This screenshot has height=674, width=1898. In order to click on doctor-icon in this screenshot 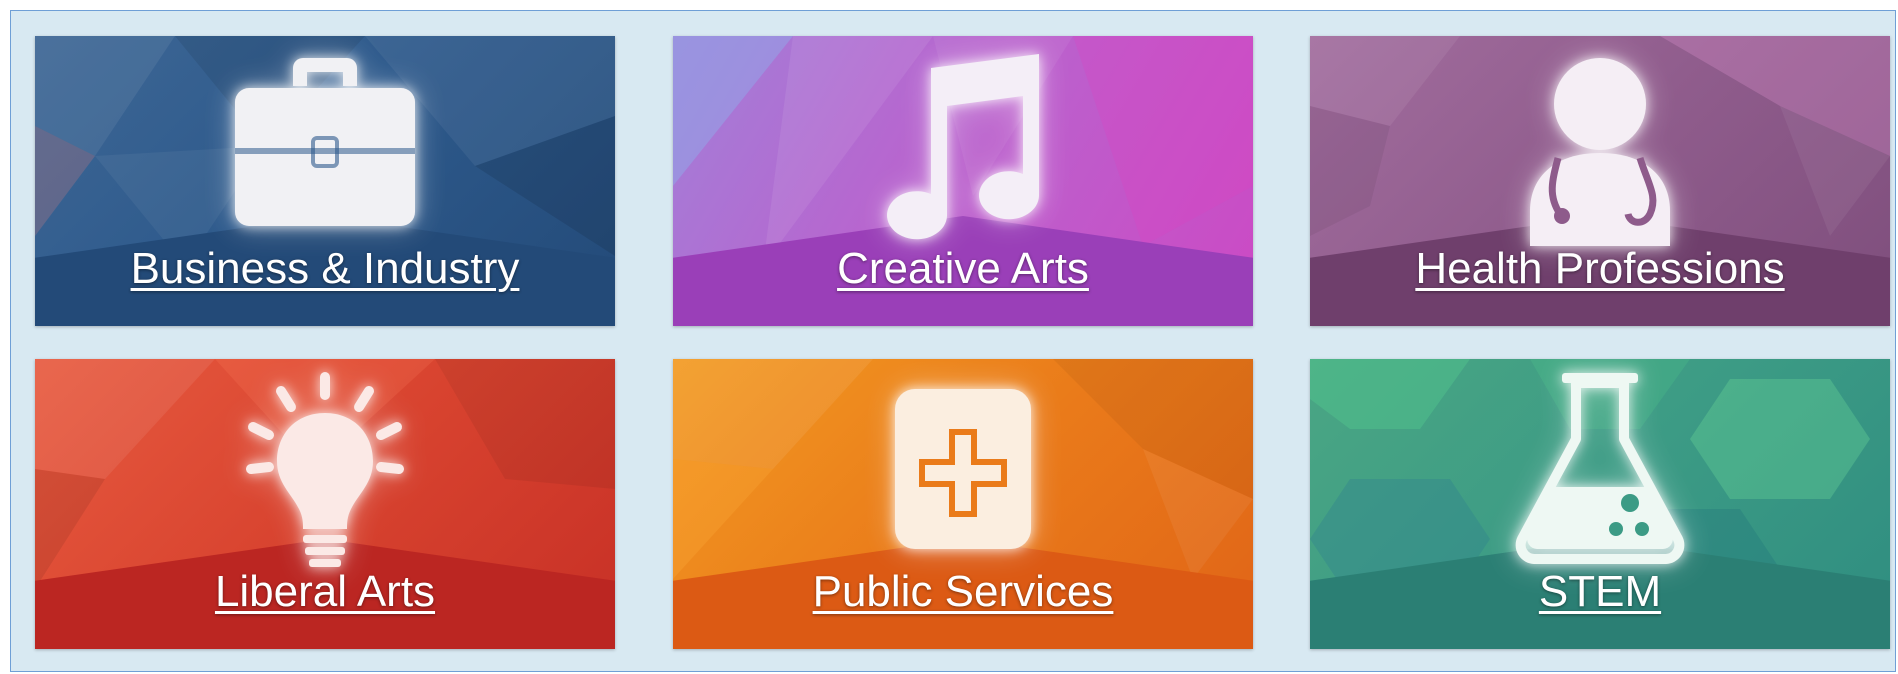, I will do `click(1600, 152)`.